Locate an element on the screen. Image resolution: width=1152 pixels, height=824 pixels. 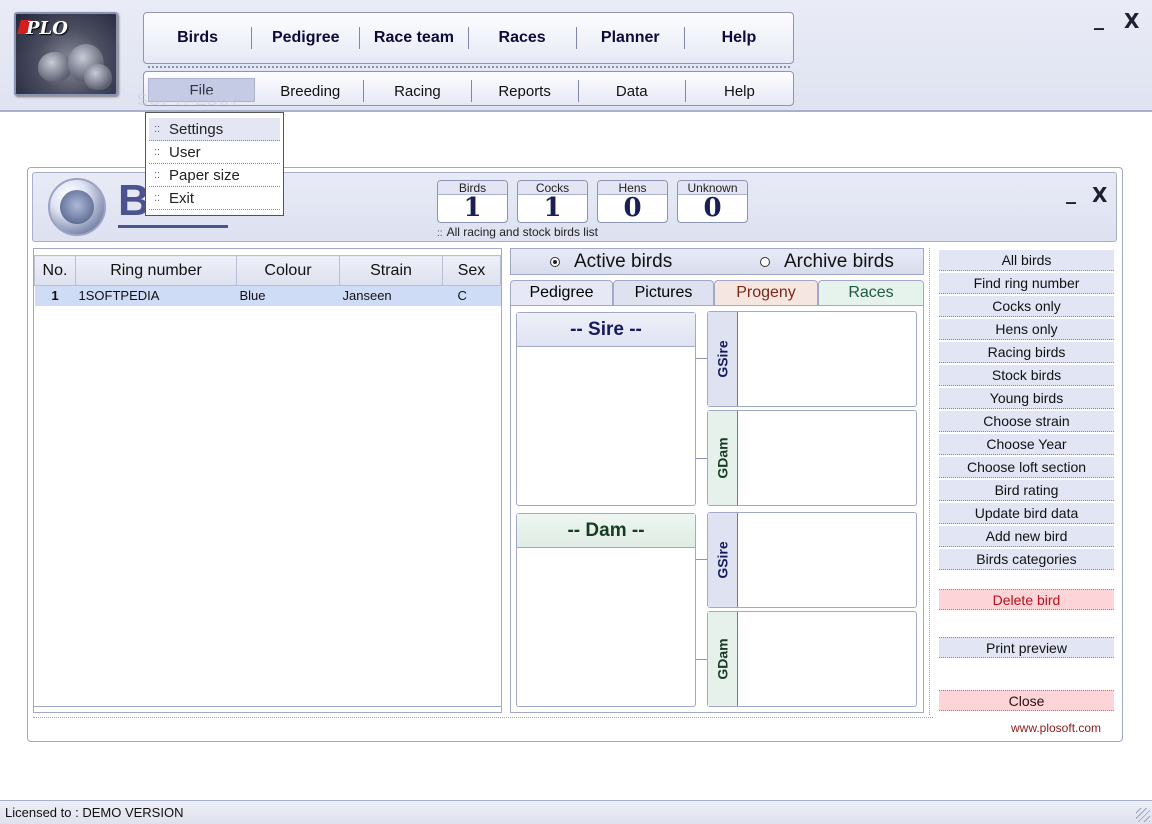
column-header-ring-number: Ring number is located at coordinates (156, 270).